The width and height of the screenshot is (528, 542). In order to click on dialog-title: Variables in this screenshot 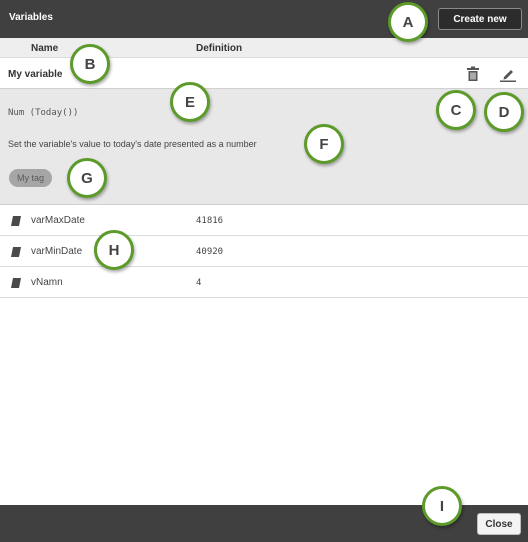, I will do `click(31, 17)`.